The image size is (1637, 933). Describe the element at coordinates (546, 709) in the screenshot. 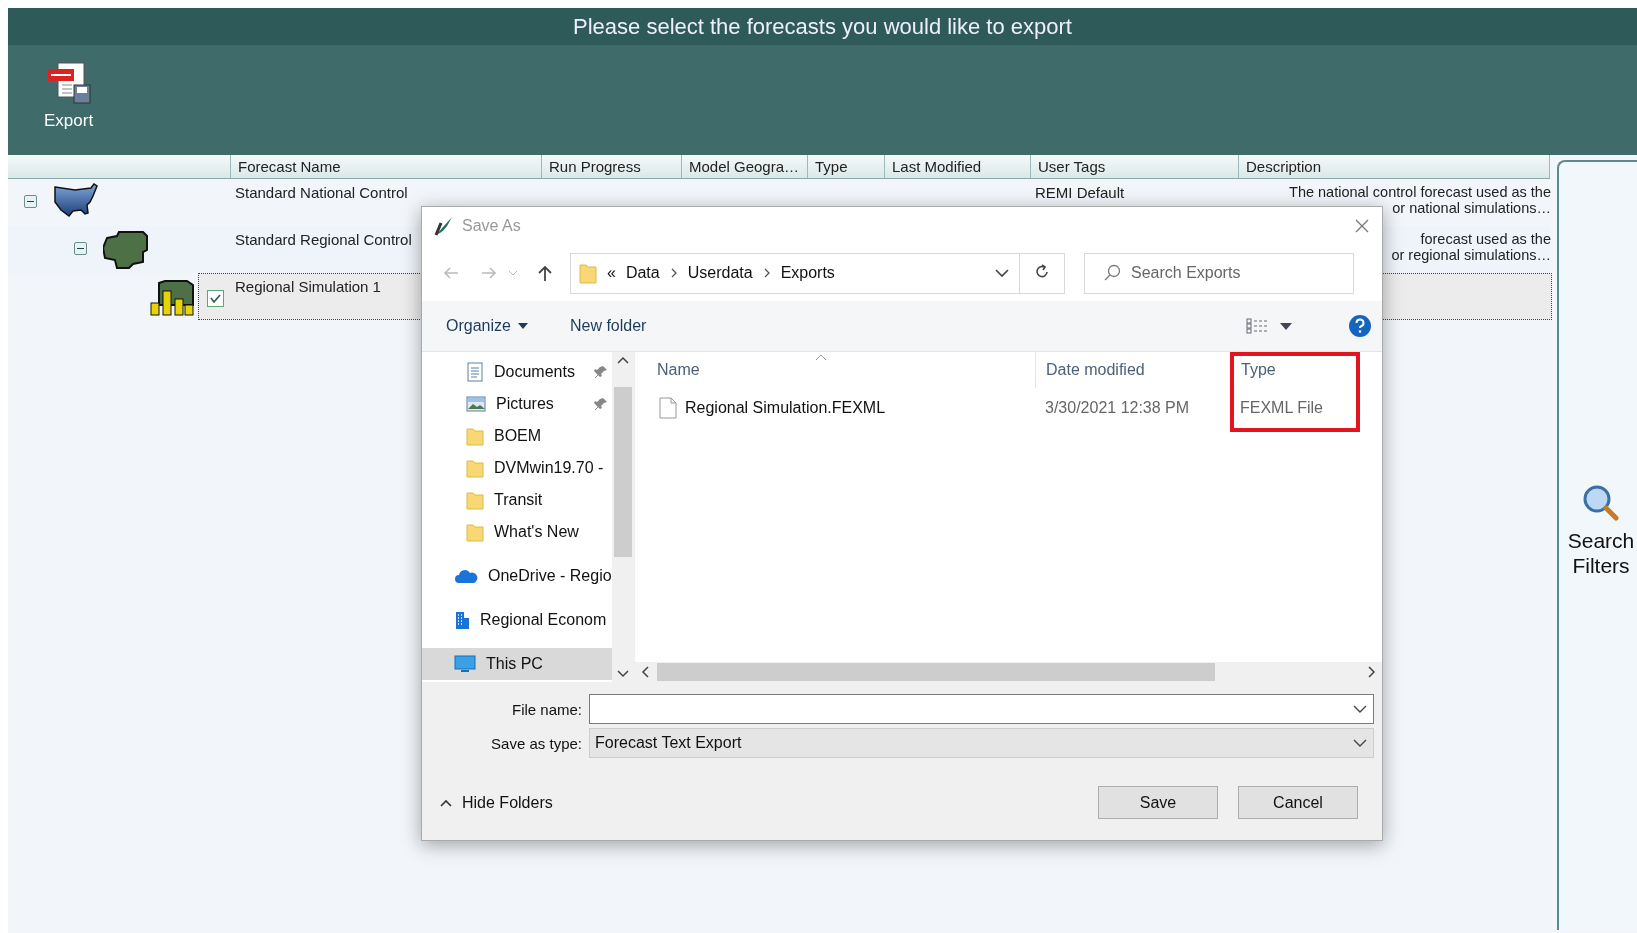

I see `field-label: File name:` at that location.